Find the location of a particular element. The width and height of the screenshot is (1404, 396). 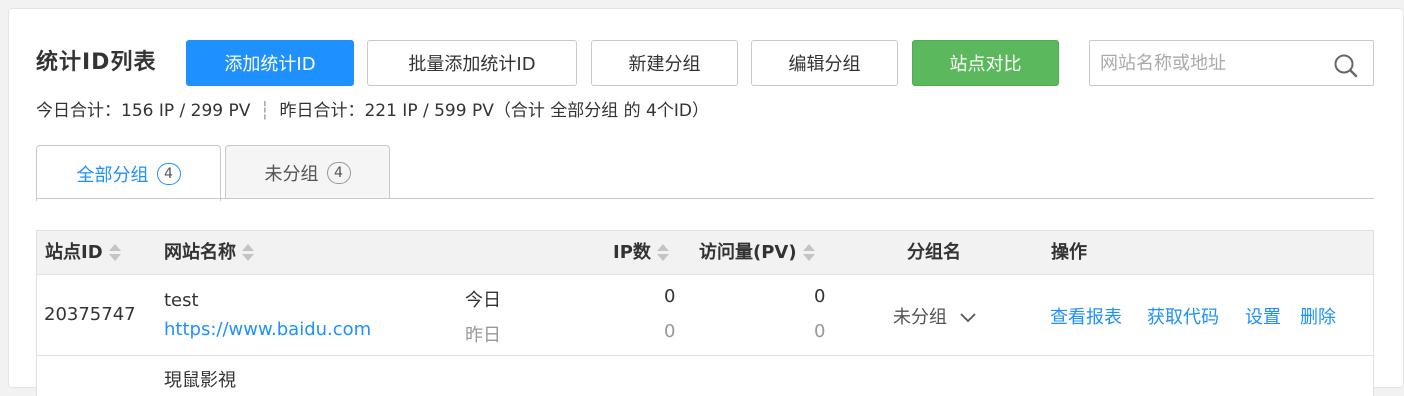

site-name: test is located at coordinates (181, 300).